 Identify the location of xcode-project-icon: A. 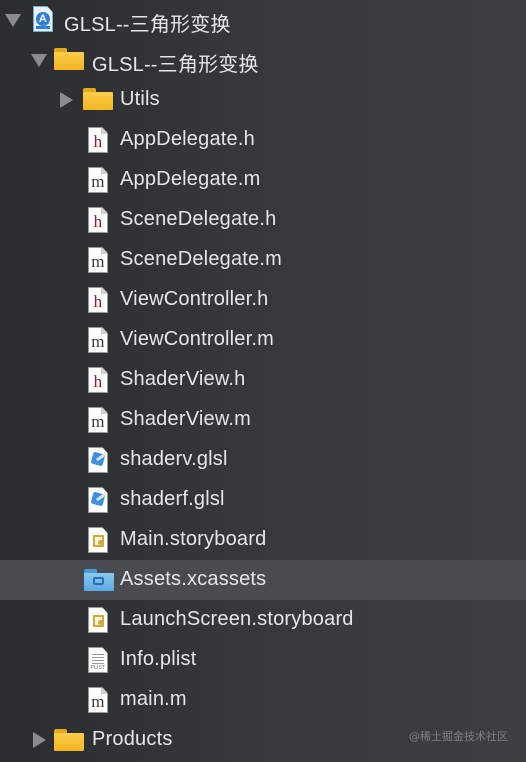
(43, 19).